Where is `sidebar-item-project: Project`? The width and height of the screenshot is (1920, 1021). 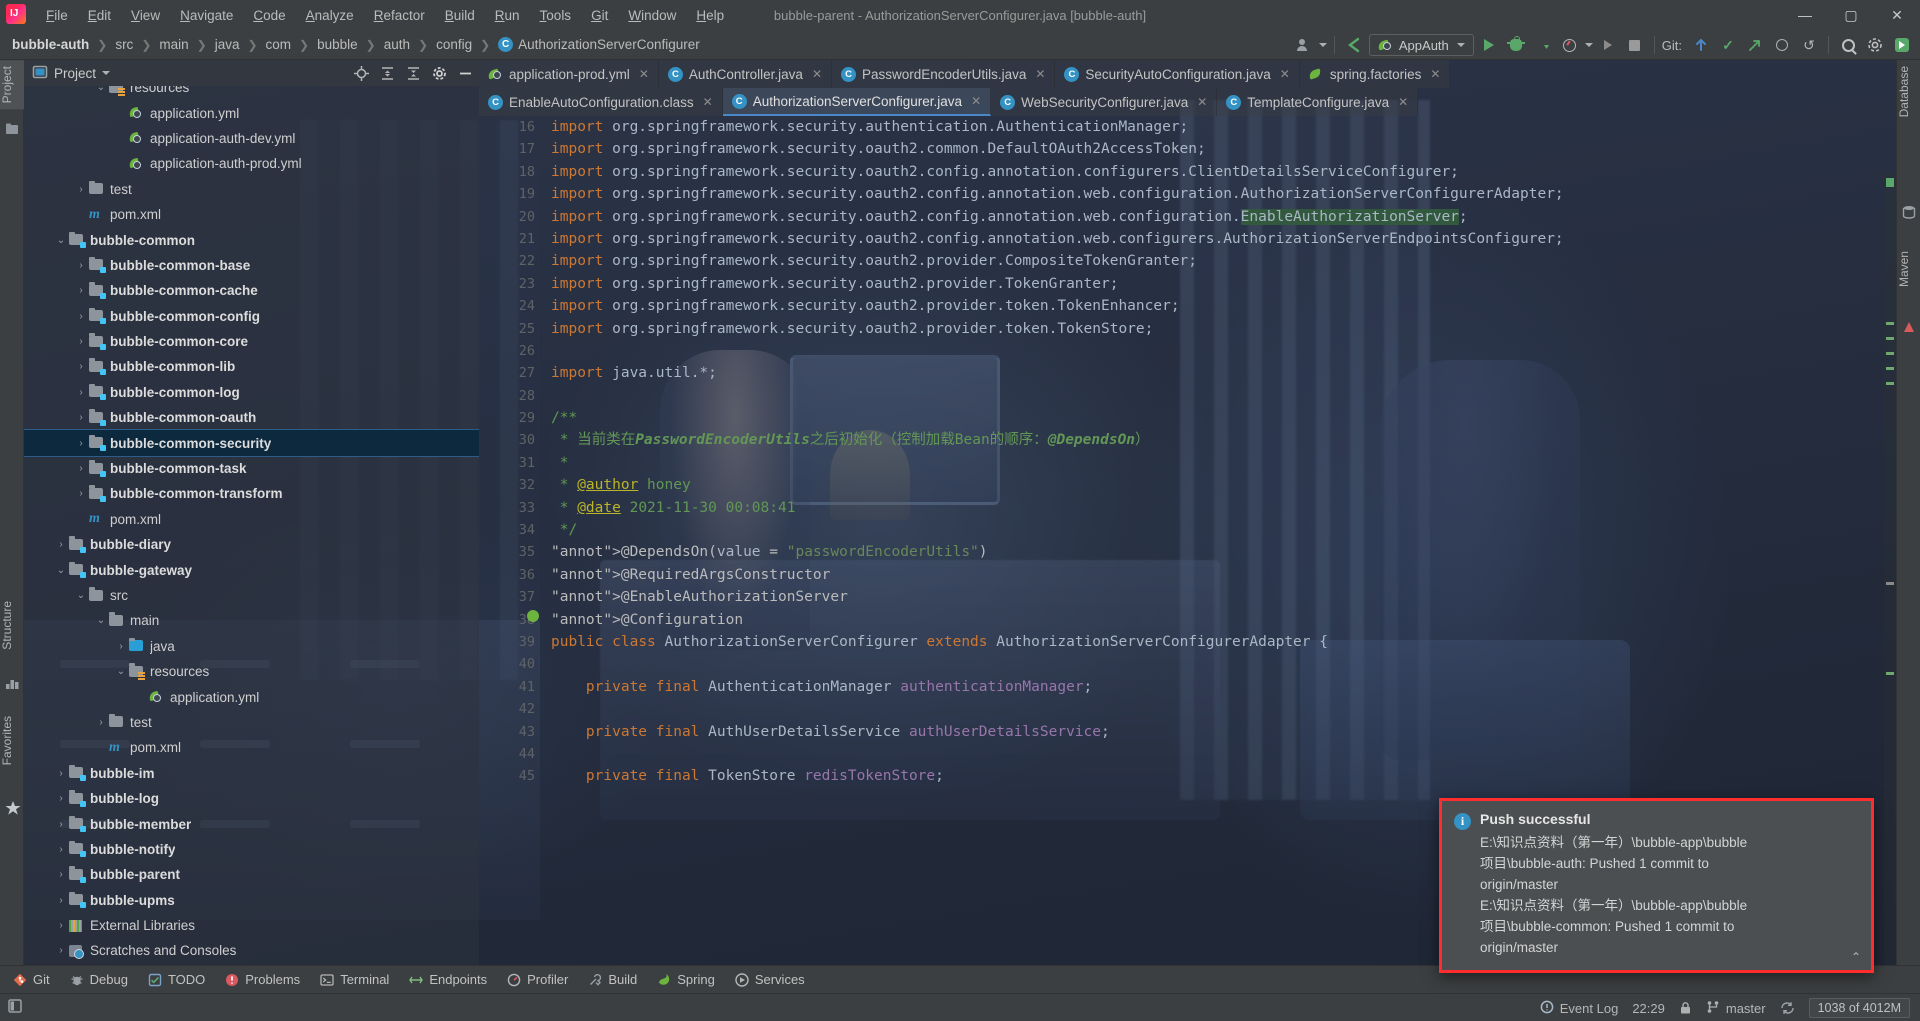 sidebar-item-project: Project is located at coordinates (12, 85).